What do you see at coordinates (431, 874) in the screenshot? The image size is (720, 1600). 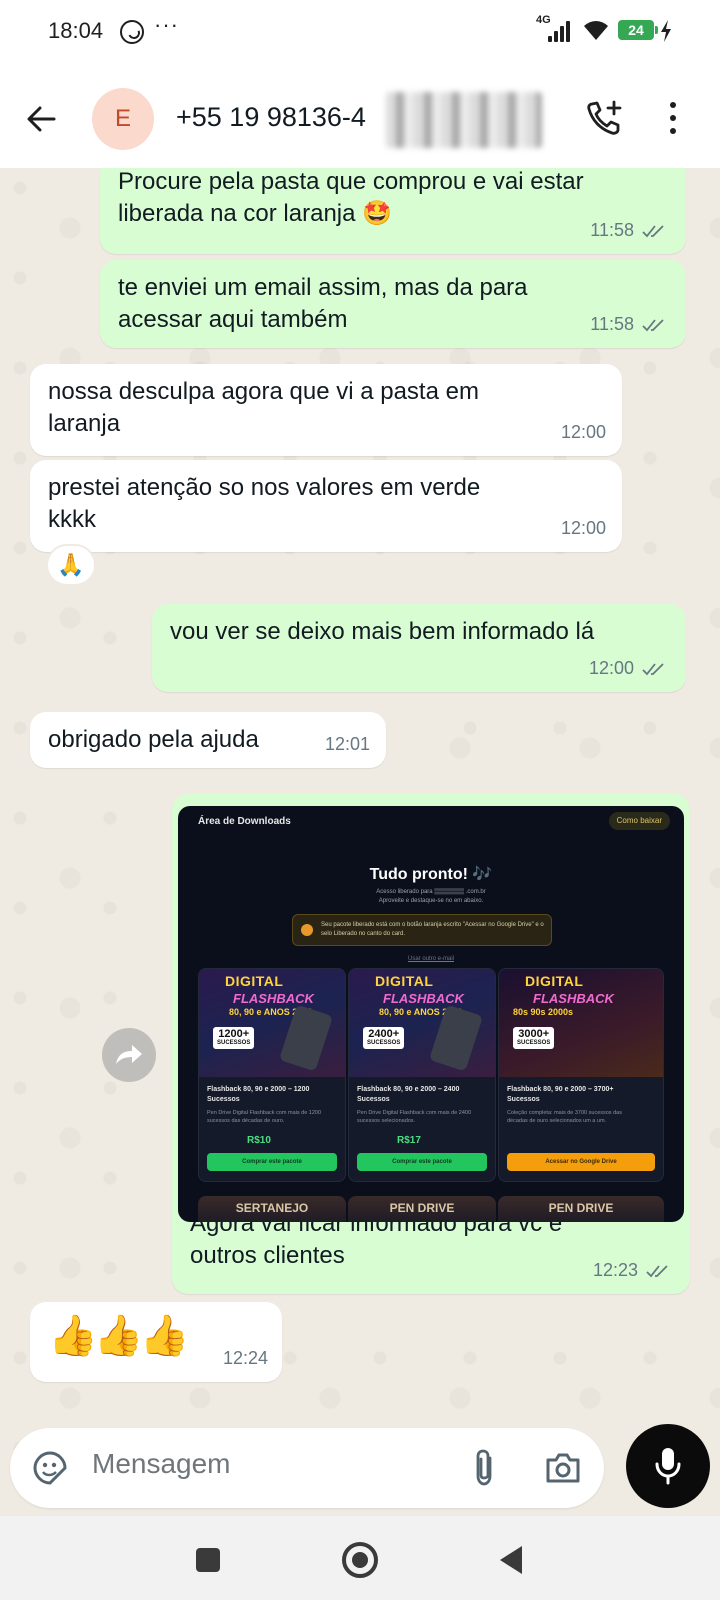 I see `image-title: Tudo pronto! 🎶` at bounding box center [431, 874].